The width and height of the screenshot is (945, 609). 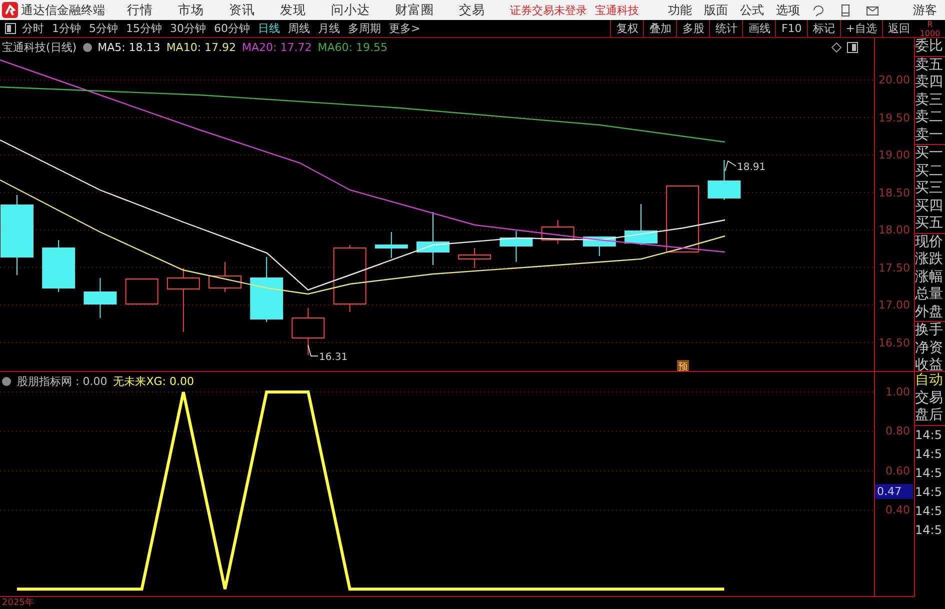 What do you see at coordinates (66, 28) in the screenshot?
I see `period-tab: 1分钟` at bounding box center [66, 28].